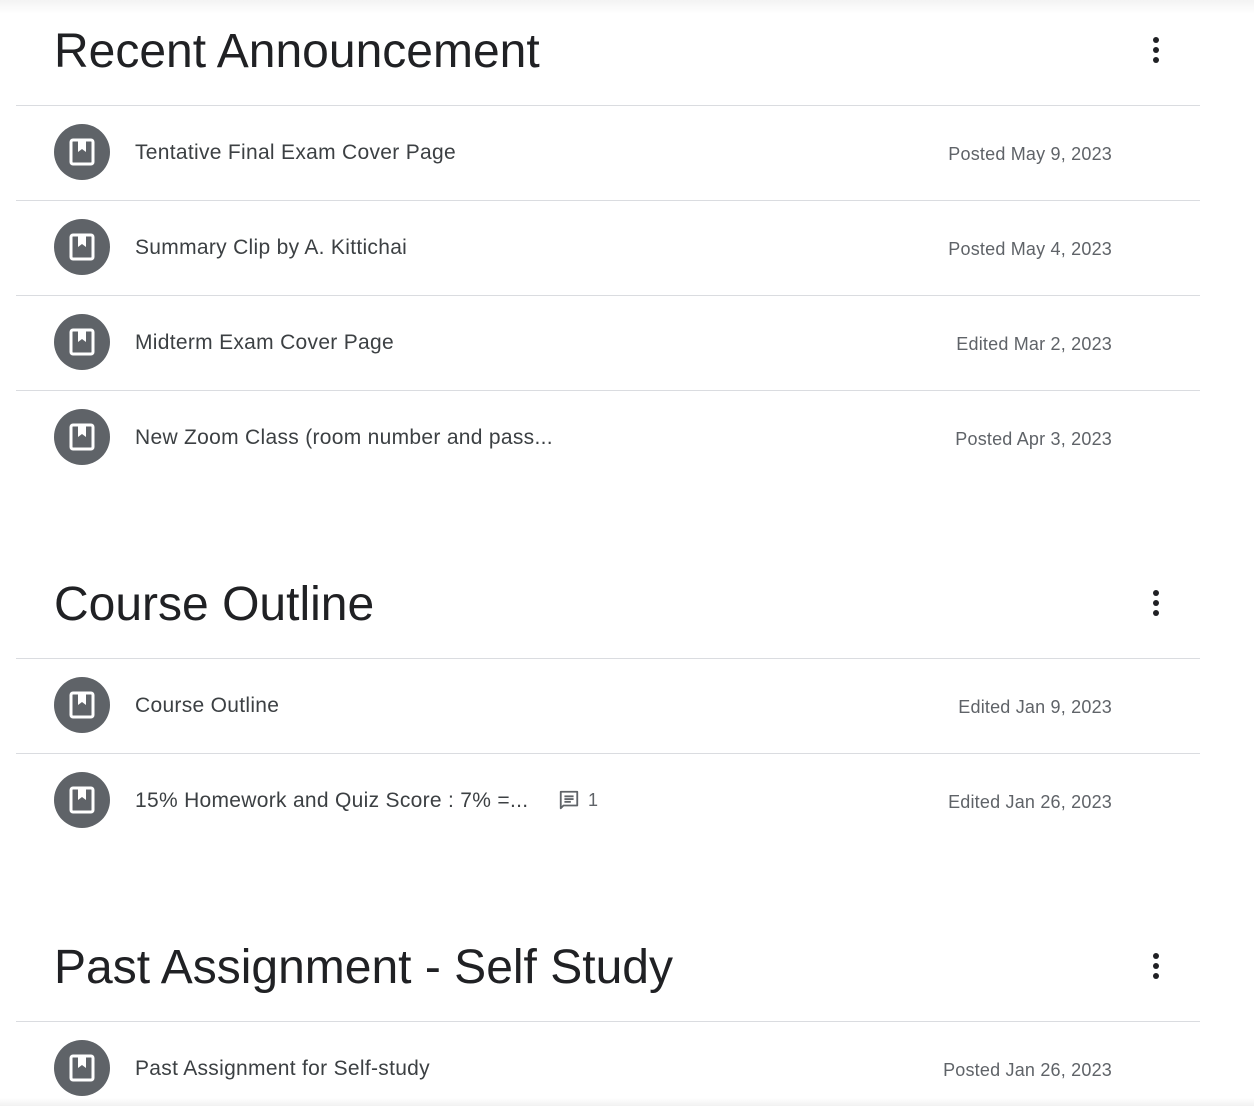 This screenshot has height=1116, width=1254. What do you see at coordinates (1030, 249) in the screenshot?
I see `material-date: Posted May 4, 2023` at bounding box center [1030, 249].